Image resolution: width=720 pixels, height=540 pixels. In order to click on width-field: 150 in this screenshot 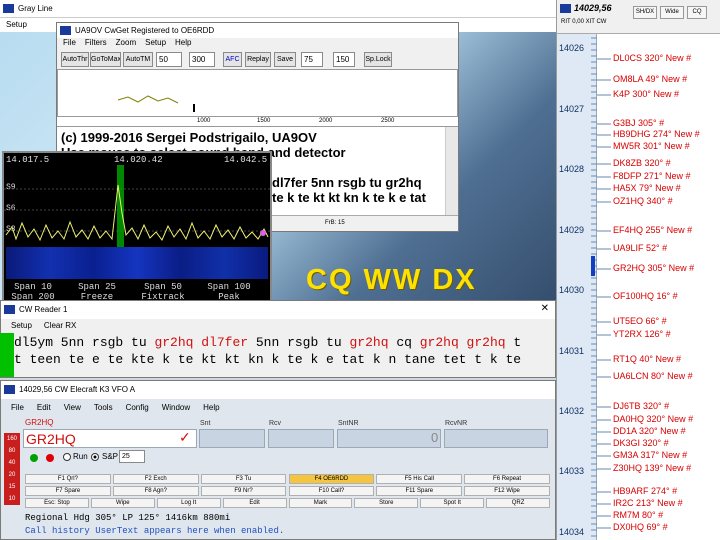, I will do `click(344, 59)`.